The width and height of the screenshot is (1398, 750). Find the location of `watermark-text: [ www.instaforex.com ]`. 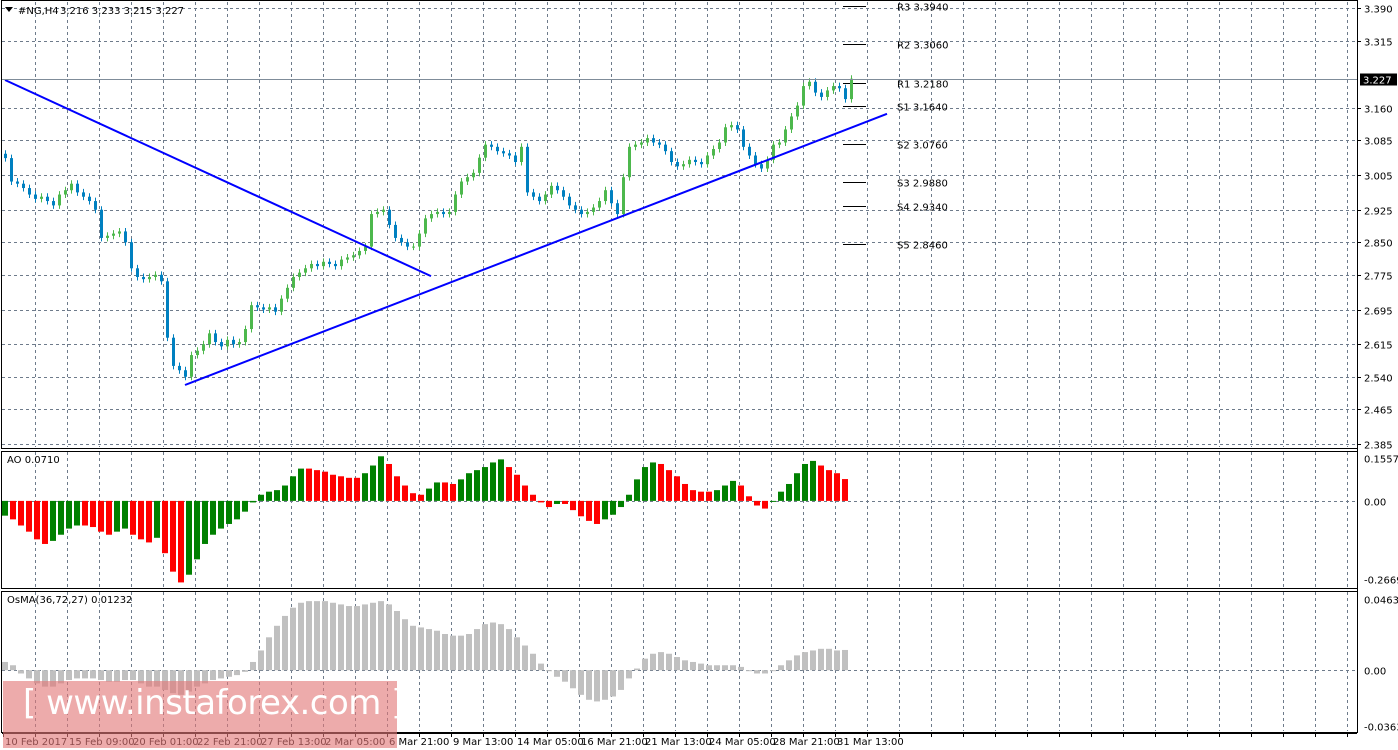

watermark-text: [ www.instaforex.com ] is located at coordinates (214, 703).